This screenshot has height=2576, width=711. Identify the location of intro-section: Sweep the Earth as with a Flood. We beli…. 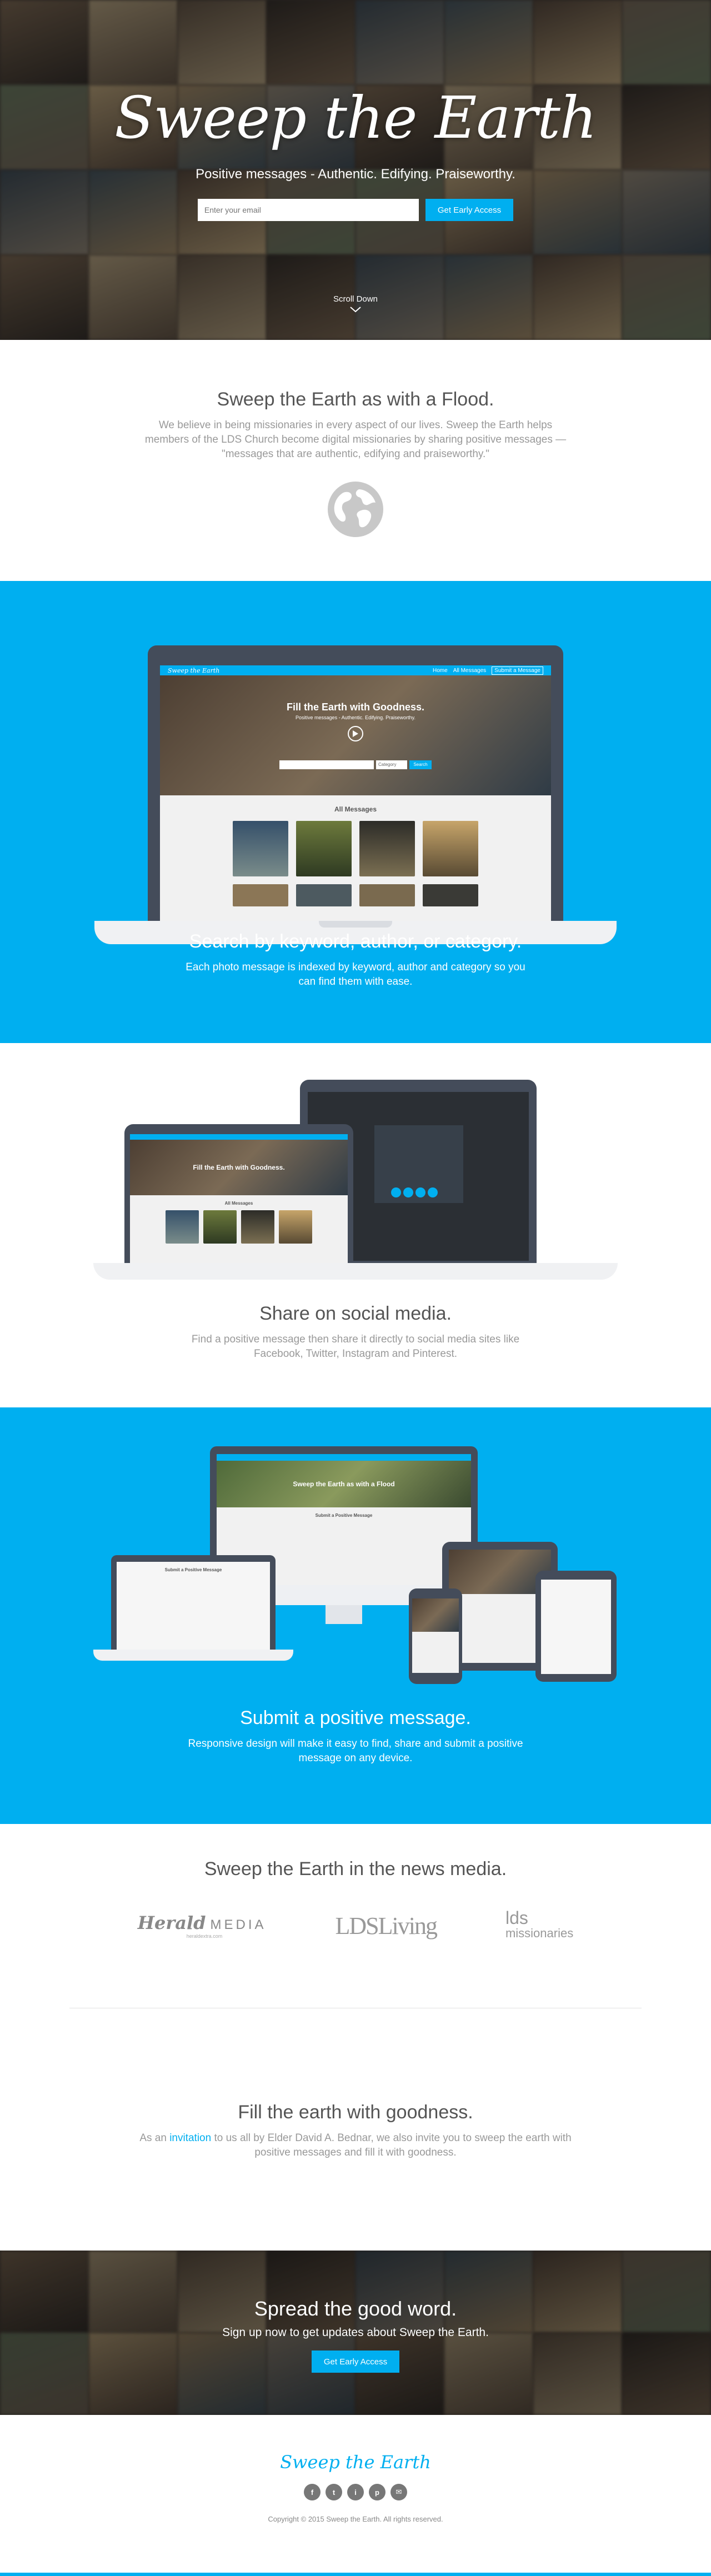
(355, 461).